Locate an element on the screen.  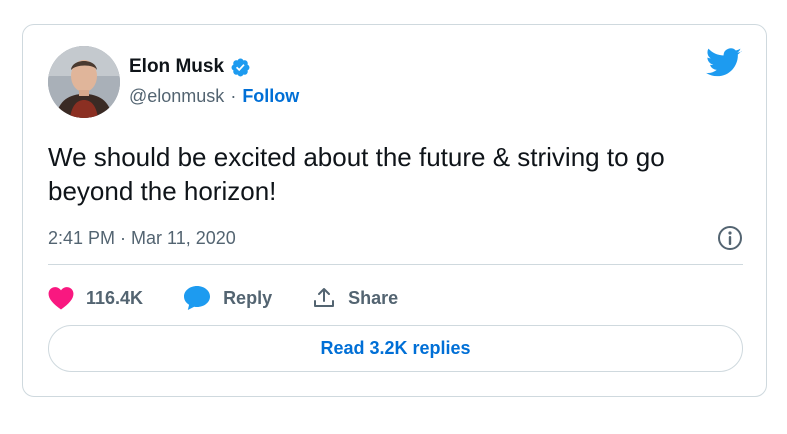
info-icon is located at coordinates (730, 238).